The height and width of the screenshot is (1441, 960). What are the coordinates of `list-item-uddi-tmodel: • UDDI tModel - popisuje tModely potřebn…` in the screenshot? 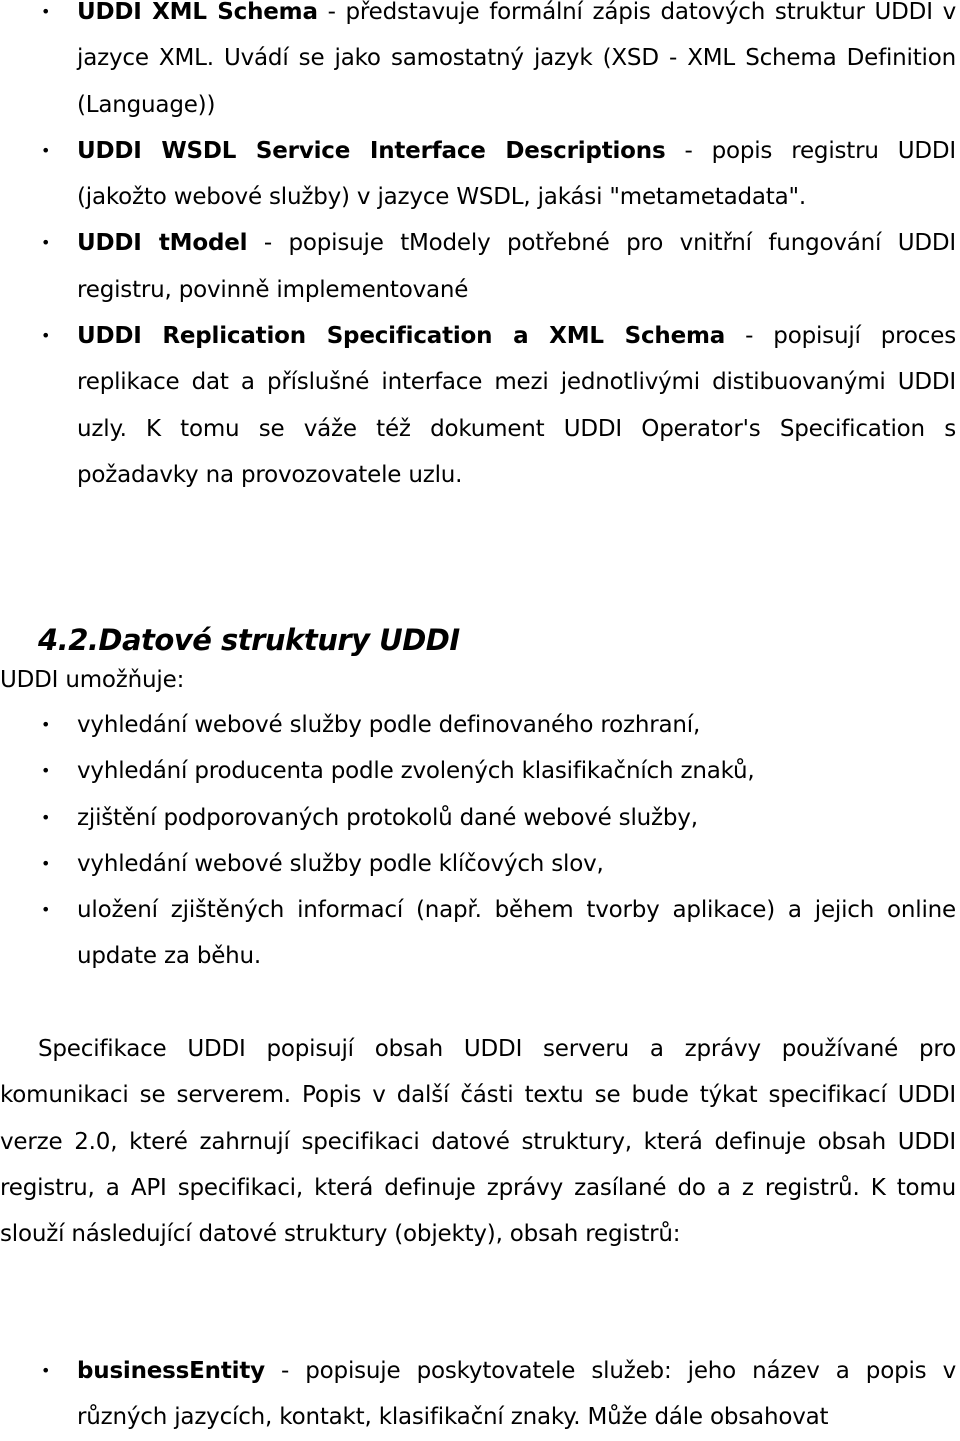 It's located at (478, 266).